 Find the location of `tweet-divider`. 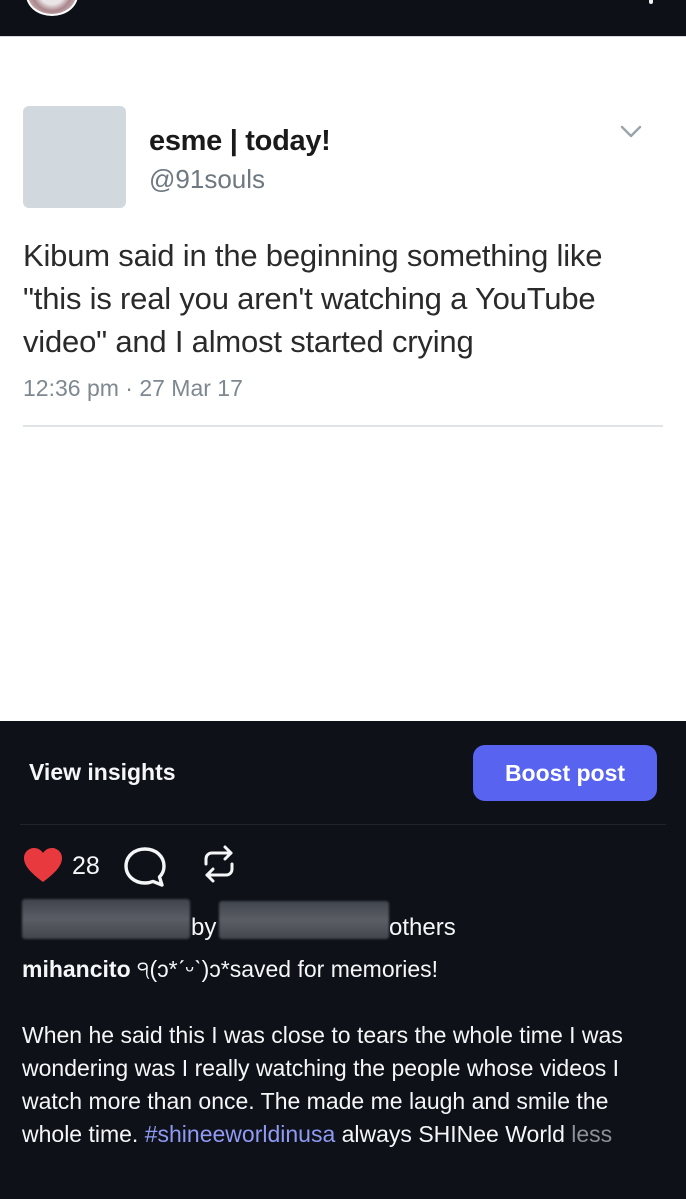

tweet-divider is located at coordinates (343, 426).